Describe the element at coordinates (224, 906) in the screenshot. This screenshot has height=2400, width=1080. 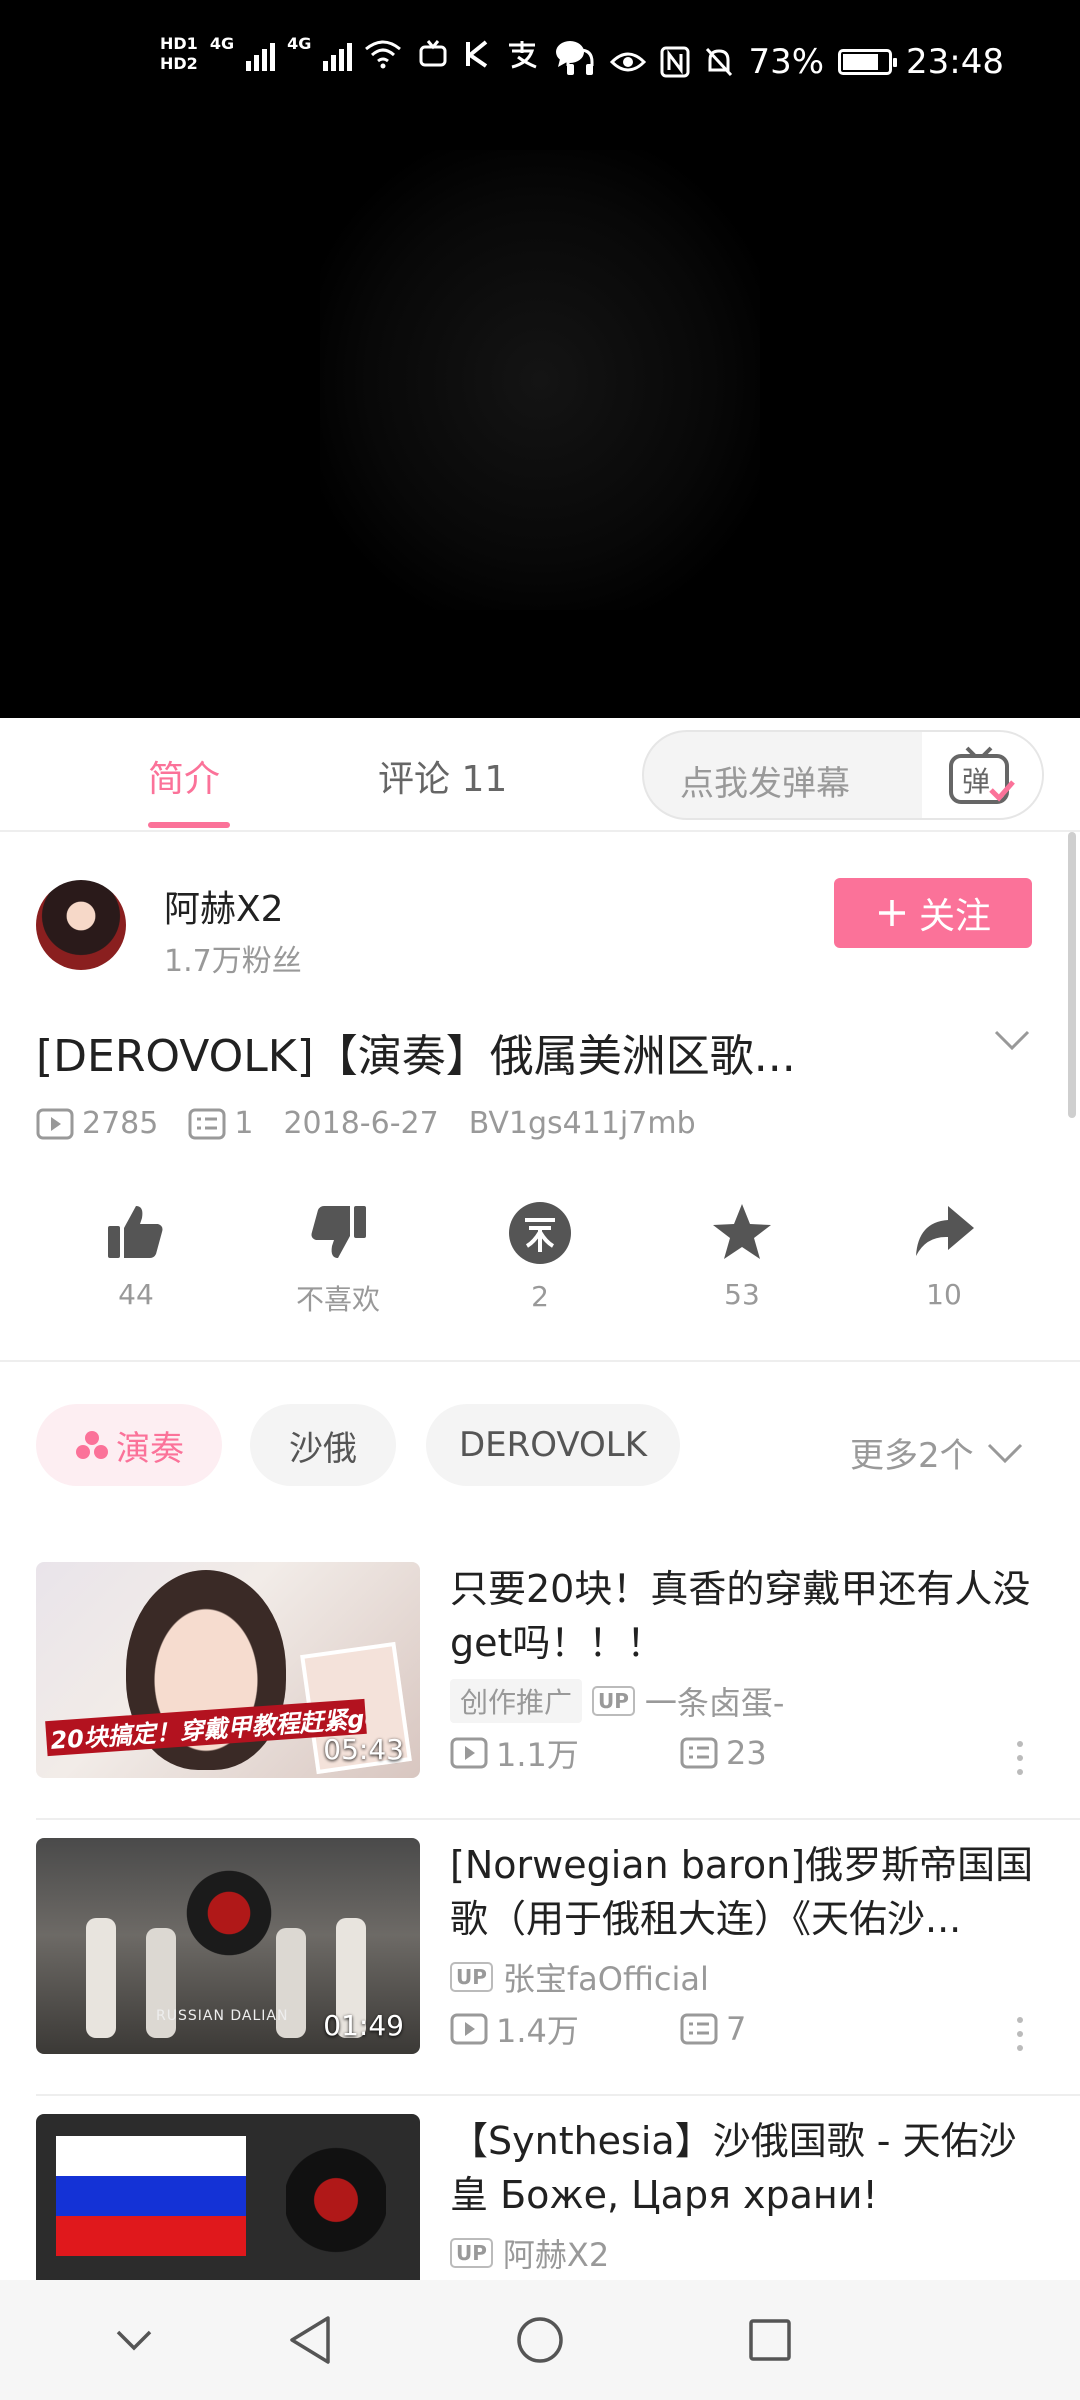
I see `uploader-name: 阿赫X2` at that location.